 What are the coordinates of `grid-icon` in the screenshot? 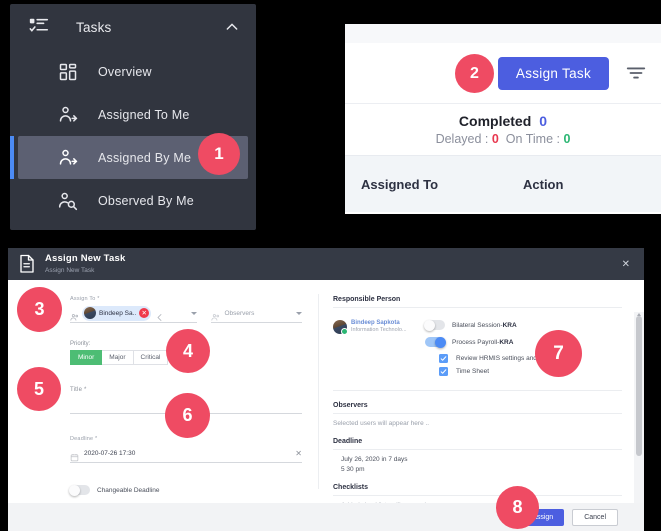 It's located at (68, 72).